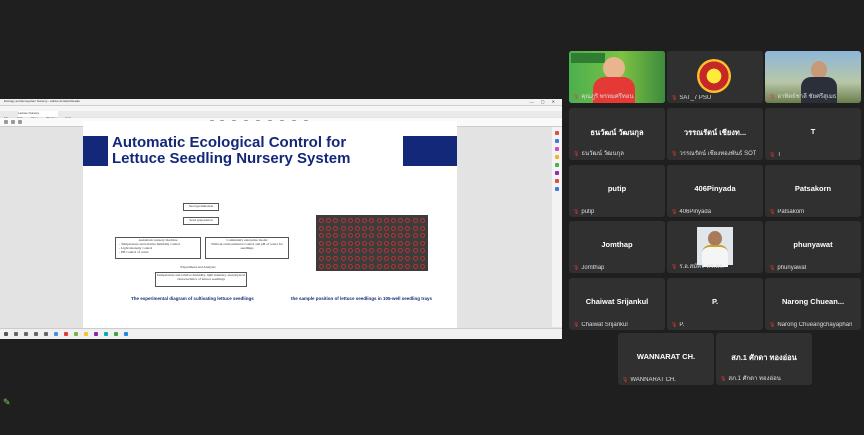 The image size is (864, 435). Describe the element at coordinates (20, 122) in the screenshot. I see `email-icon` at that location.